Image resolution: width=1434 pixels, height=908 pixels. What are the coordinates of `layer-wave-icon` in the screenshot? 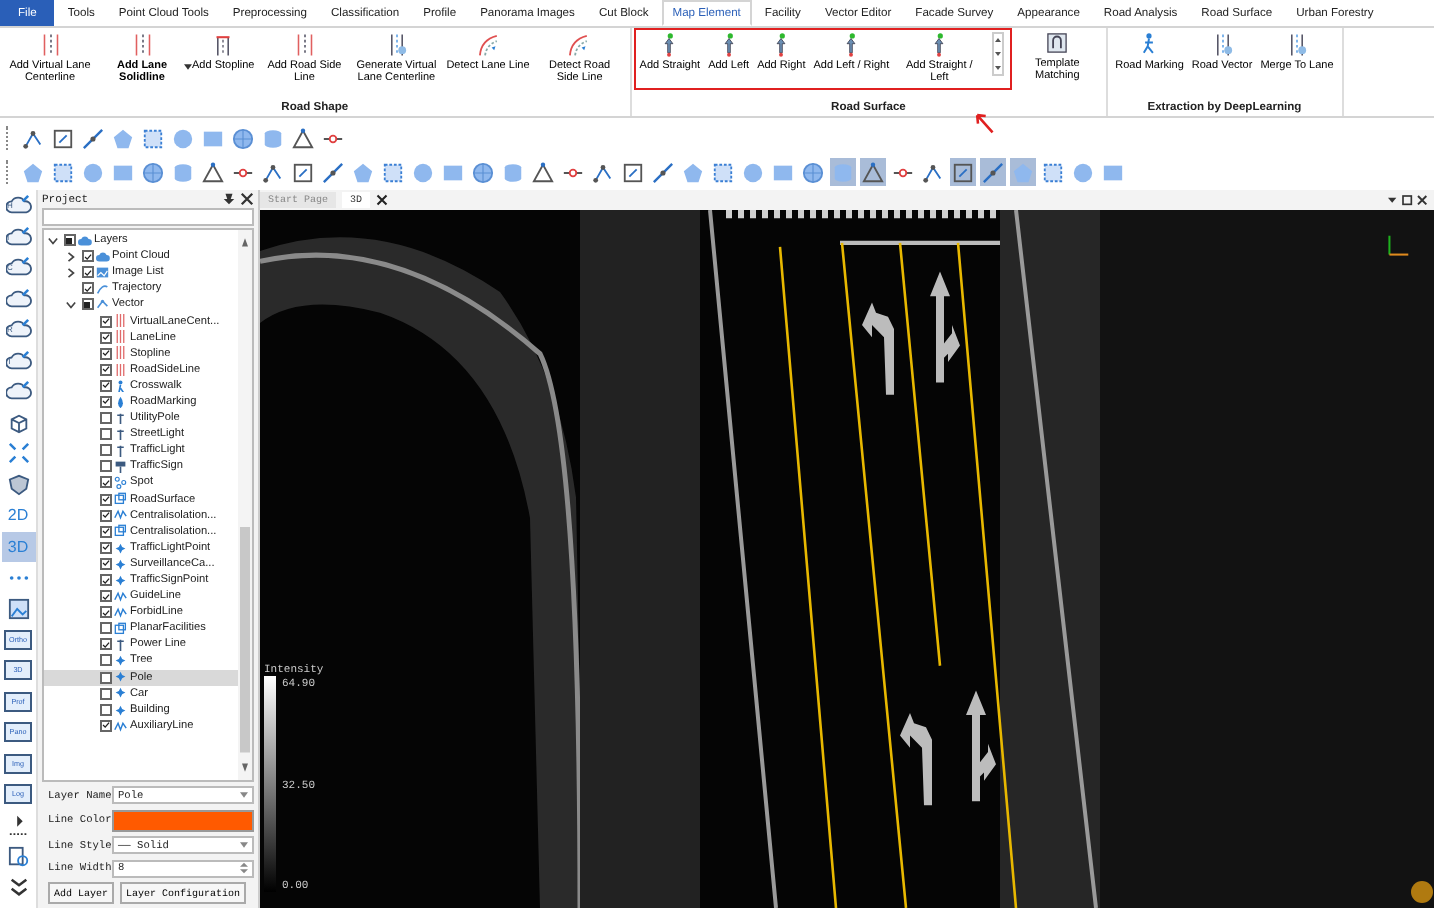 It's located at (120, 726).